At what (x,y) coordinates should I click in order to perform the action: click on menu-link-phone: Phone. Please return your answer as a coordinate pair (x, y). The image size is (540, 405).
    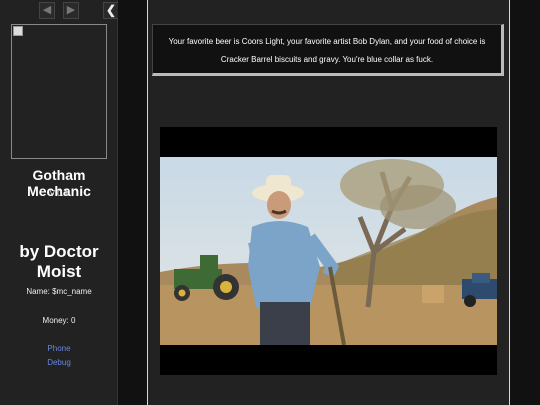
    Looking at the image, I should click on (59, 348).